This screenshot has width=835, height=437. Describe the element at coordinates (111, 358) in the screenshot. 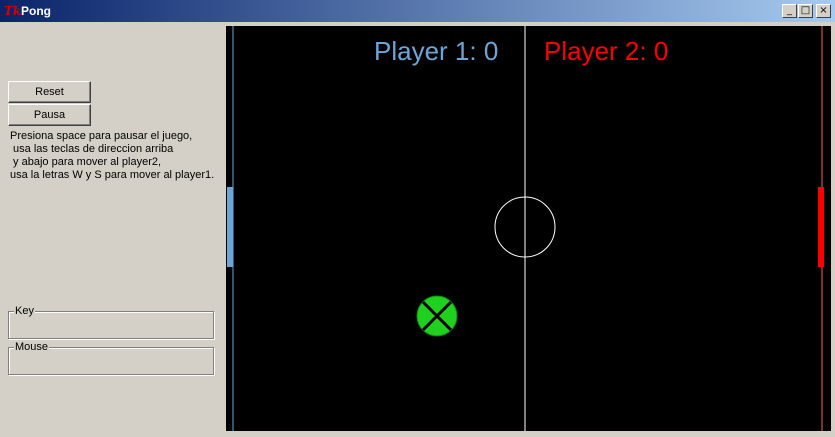

I see `mouse-frame: Mouse` at that location.